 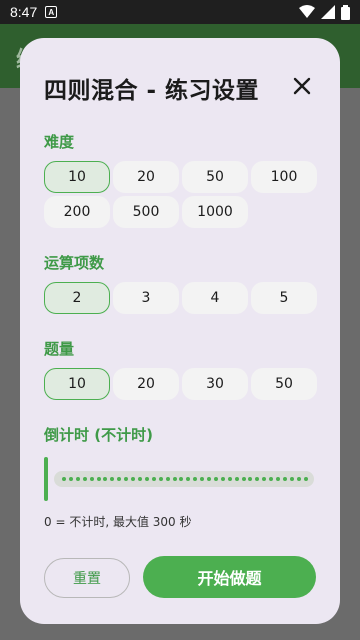 What do you see at coordinates (215, 384) in the screenshot?
I see `count-option-30: 30` at bounding box center [215, 384].